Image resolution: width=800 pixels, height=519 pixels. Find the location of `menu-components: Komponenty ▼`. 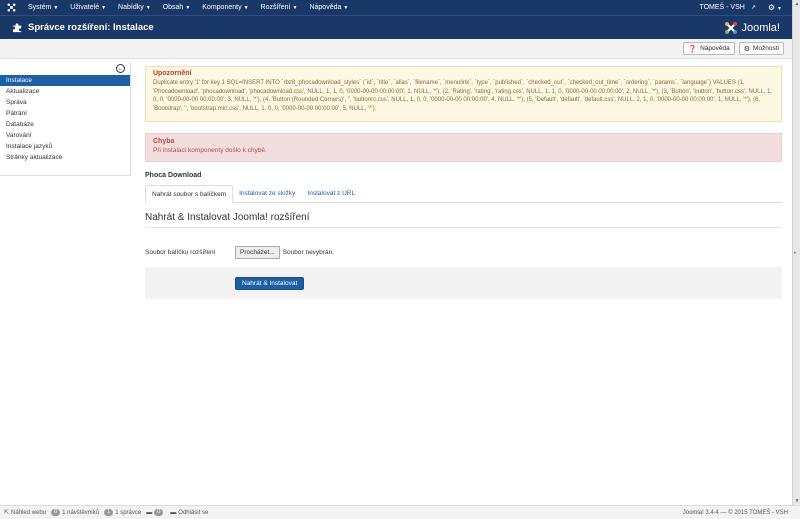

menu-components: Komponenty ▼ is located at coordinates (225, 7).